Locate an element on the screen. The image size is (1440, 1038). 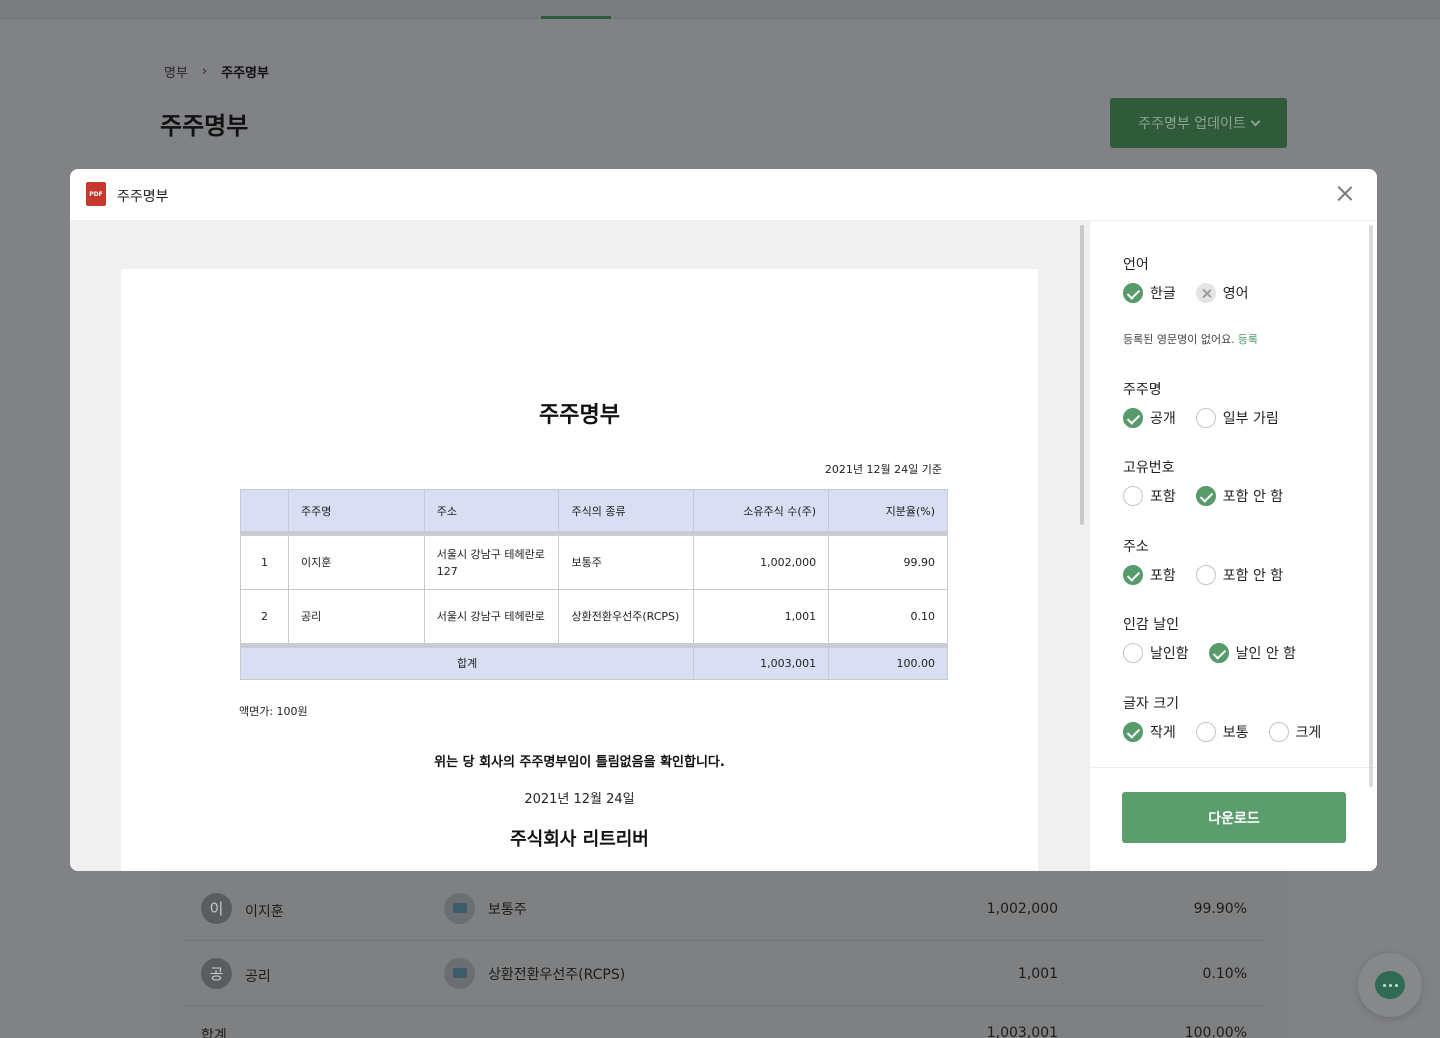
options-scrollbar is located at coordinates (1371, 506).